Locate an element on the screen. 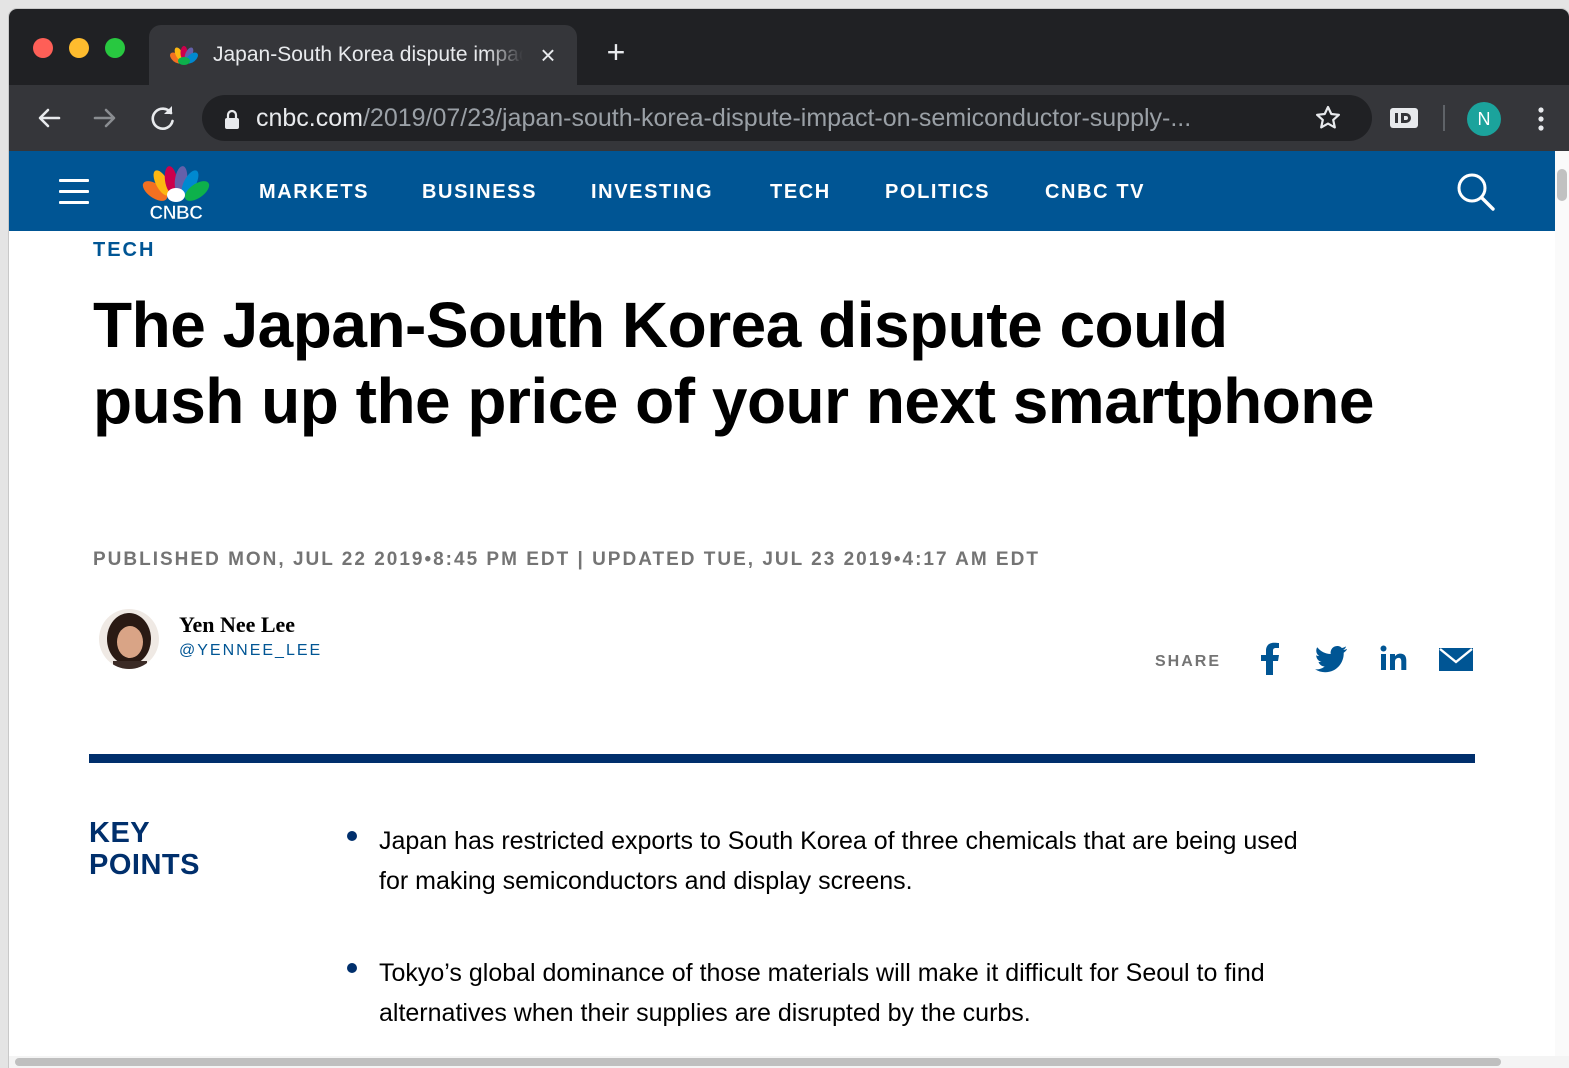 This screenshot has width=1569, height=1068. nav-politics: POLITICS is located at coordinates (937, 192).